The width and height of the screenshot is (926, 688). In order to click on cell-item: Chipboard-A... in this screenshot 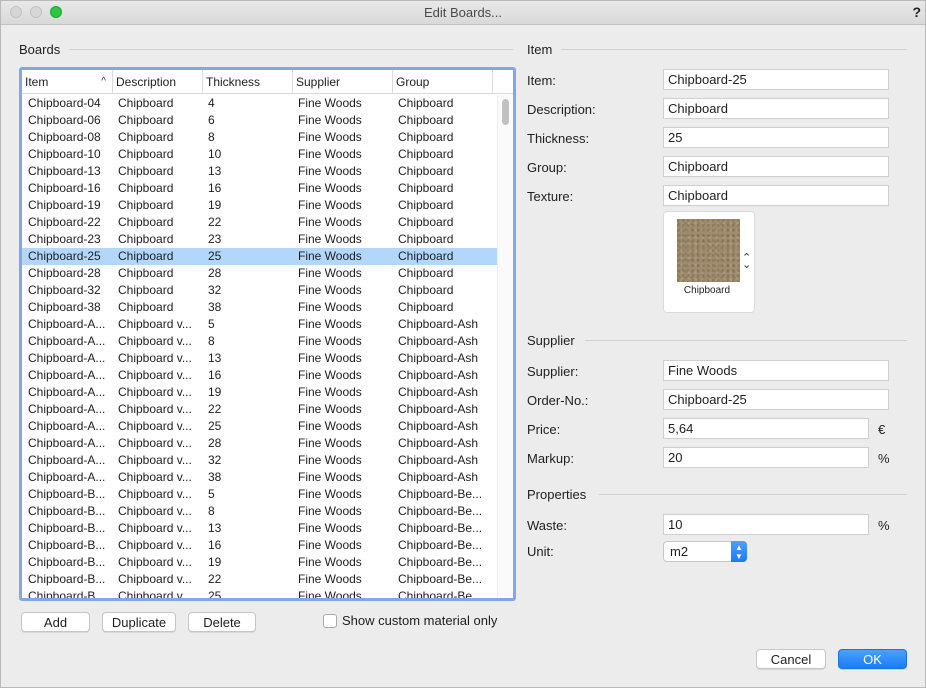, I will do `click(67, 426)`.